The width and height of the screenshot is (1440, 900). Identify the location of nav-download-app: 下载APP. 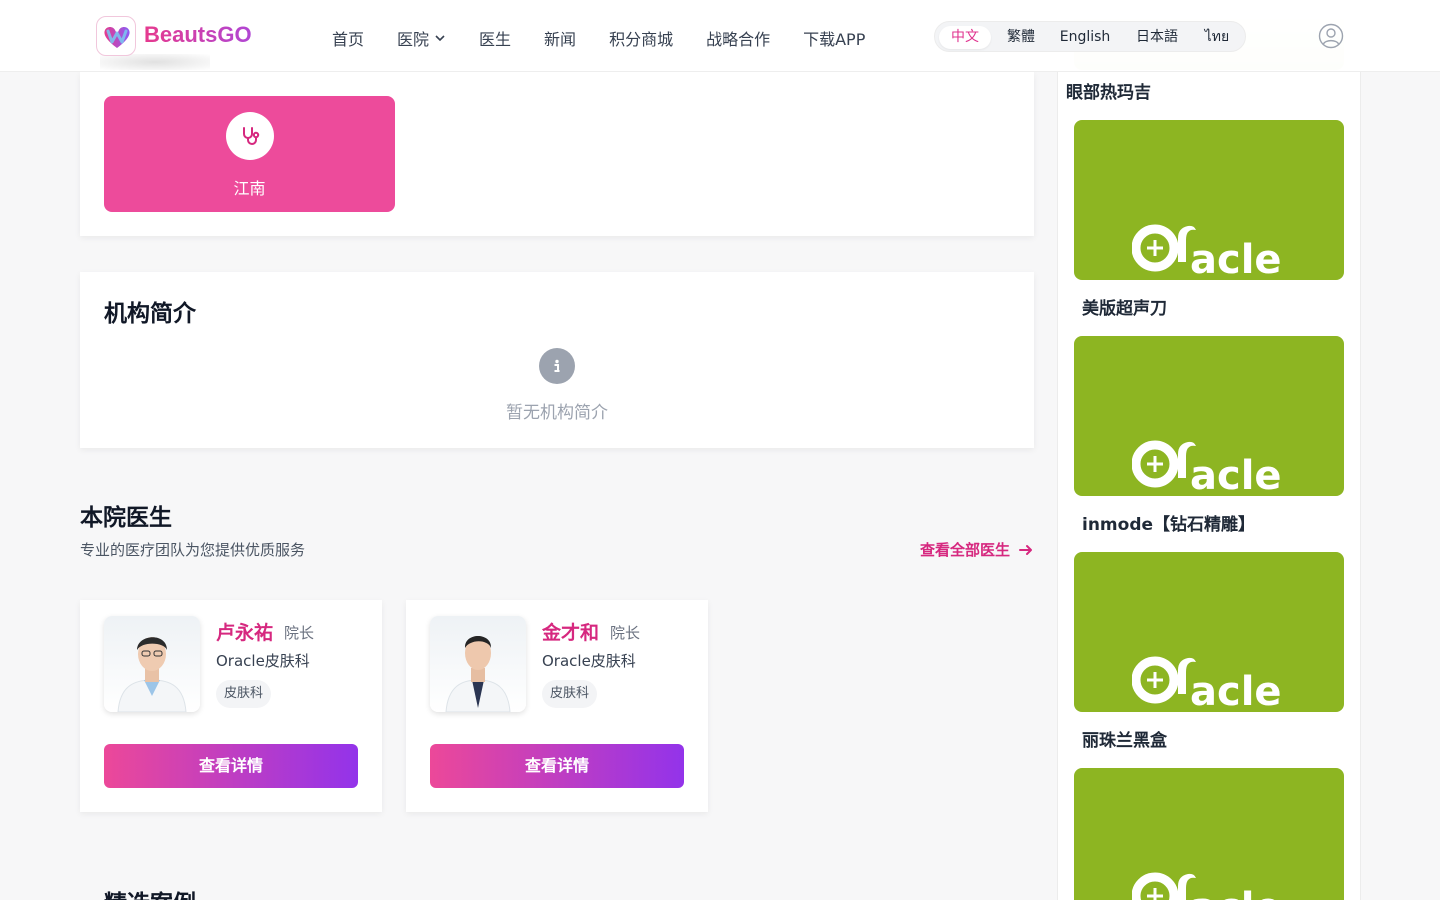
(834, 38).